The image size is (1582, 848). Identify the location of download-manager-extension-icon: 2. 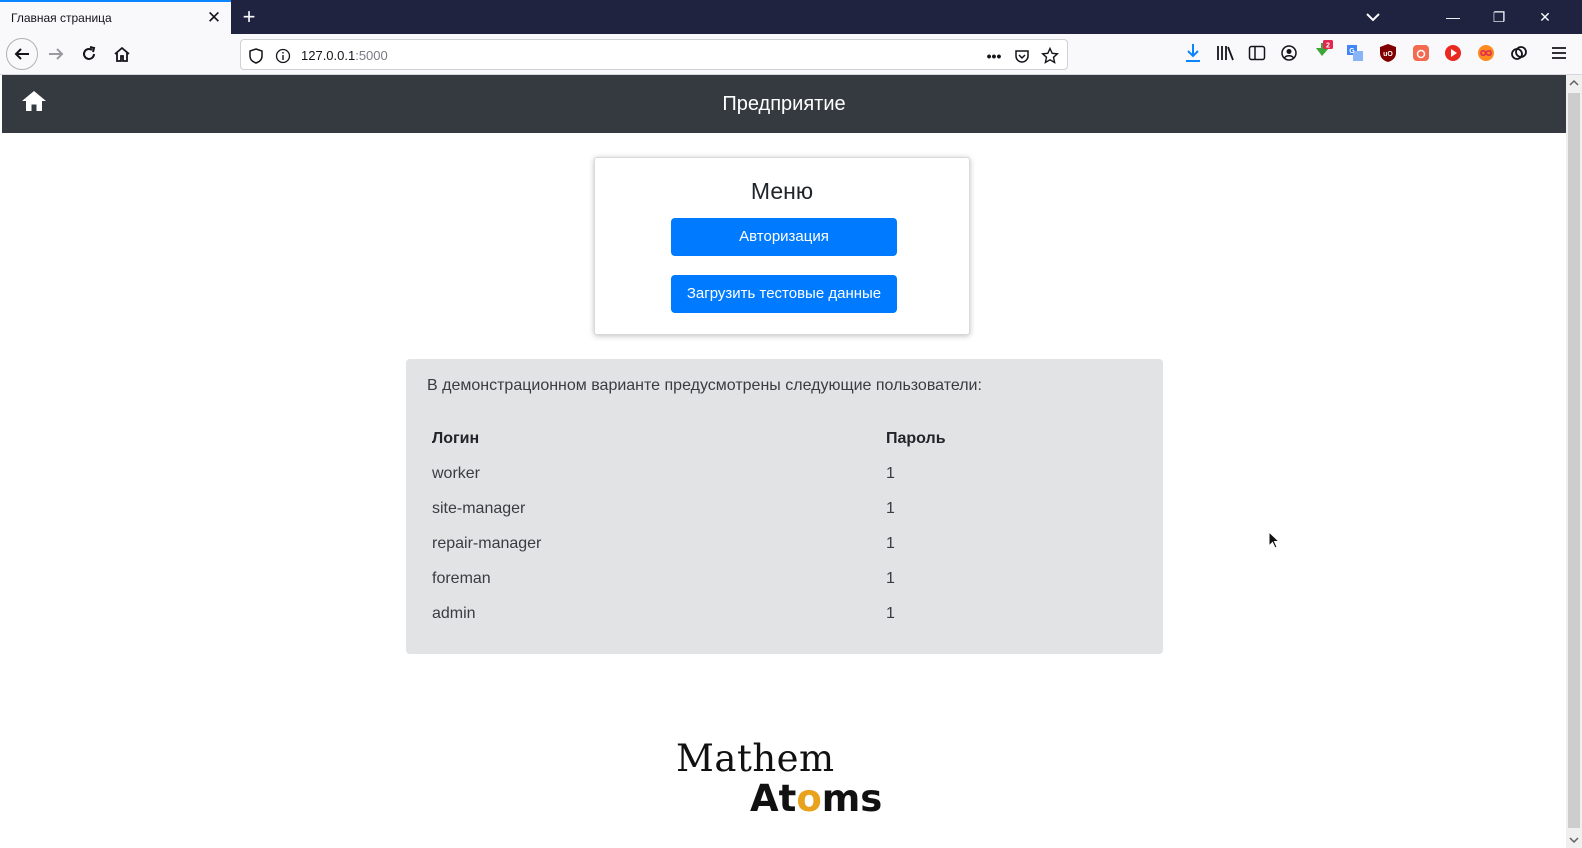
(1322, 51).